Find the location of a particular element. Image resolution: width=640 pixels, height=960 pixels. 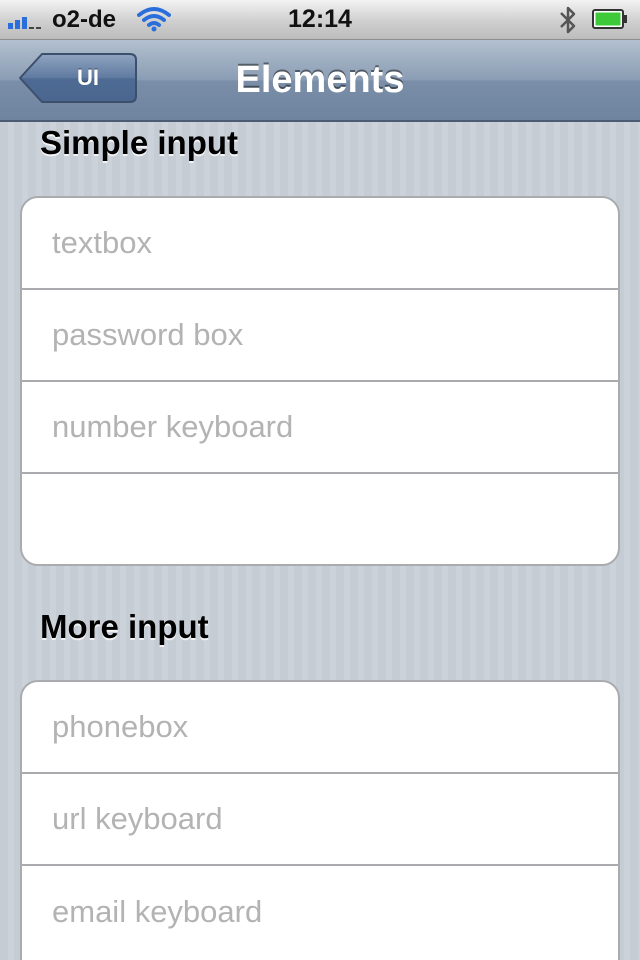

battery-icon is located at coordinates (609, 19).